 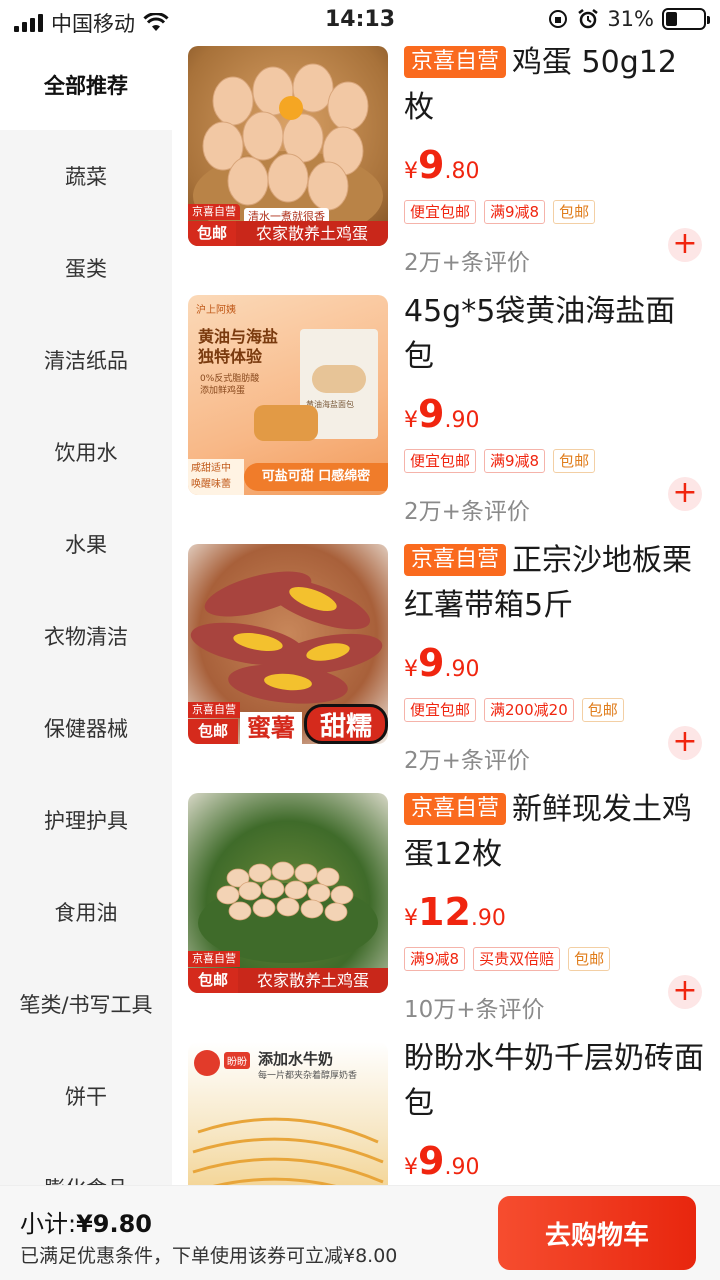 What do you see at coordinates (223, 391) in the screenshot?
I see `image-bullet: 添加鲜鸡蛋` at bounding box center [223, 391].